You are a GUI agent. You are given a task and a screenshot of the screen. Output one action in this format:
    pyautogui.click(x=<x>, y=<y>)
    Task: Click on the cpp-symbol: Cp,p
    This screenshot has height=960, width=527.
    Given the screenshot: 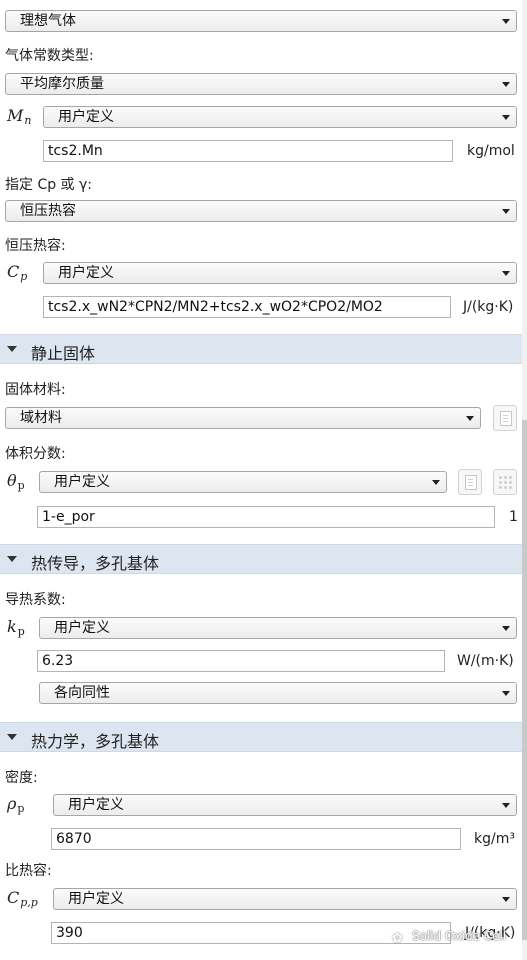 What is the action you would take?
    pyautogui.click(x=22, y=898)
    